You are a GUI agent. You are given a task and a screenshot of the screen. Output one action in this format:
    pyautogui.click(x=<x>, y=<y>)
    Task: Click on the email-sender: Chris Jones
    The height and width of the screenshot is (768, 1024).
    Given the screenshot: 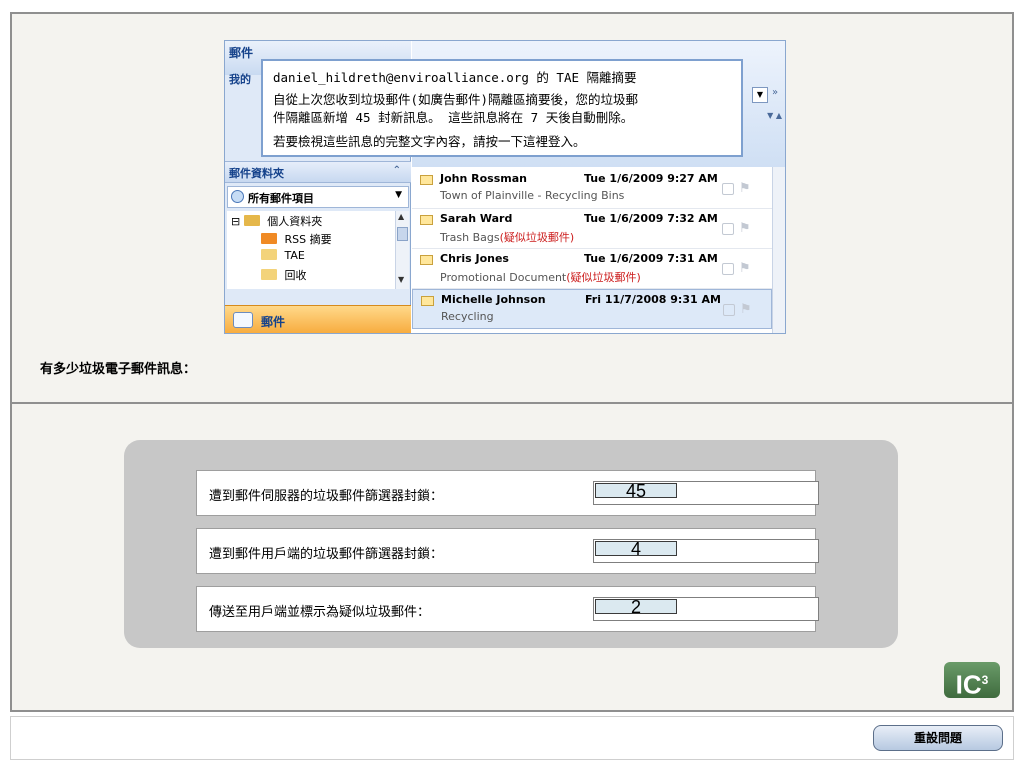 What is the action you would take?
    pyautogui.click(x=474, y=258)
    